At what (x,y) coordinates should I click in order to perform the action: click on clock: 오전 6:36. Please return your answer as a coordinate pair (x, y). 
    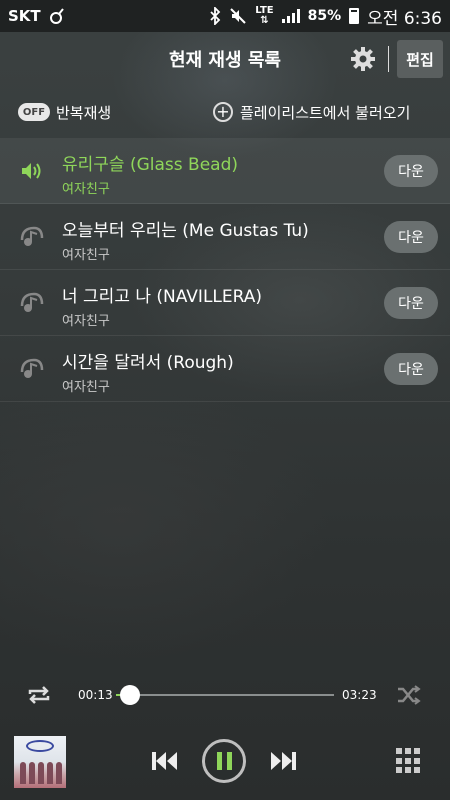
    Looking at the image, I should click on (404, 18).